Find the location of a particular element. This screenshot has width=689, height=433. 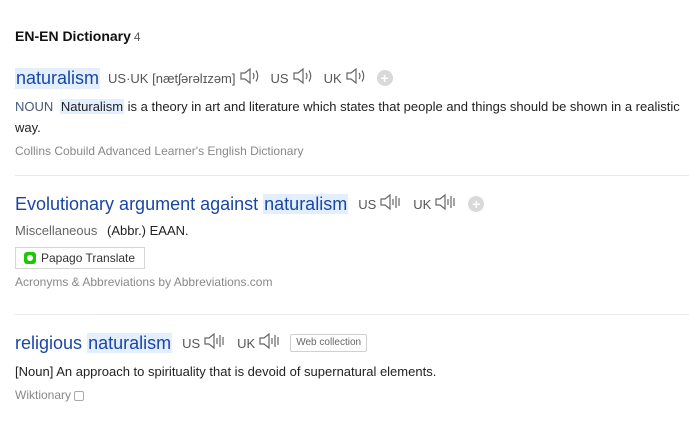

headword-link: Evolutionary argument against naturalism is located at coordinates (182, 204).